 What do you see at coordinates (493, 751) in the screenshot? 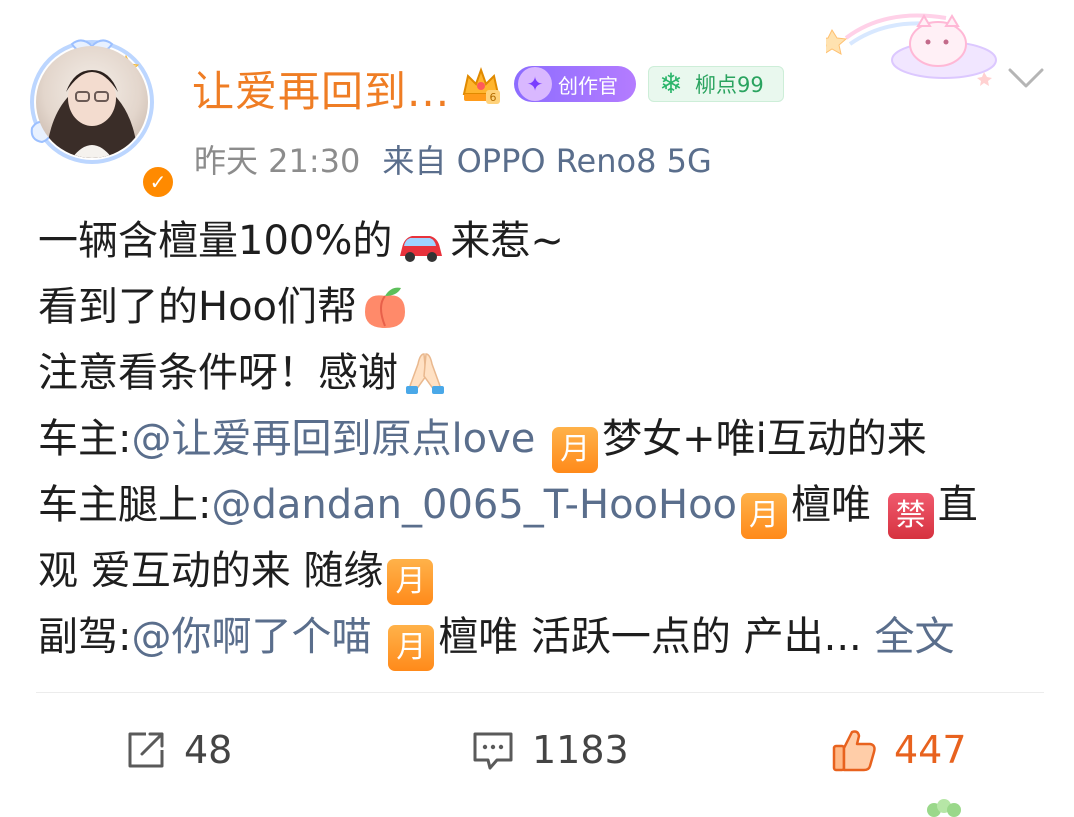
I see `comment-icon` at bounding box center [493, 751].